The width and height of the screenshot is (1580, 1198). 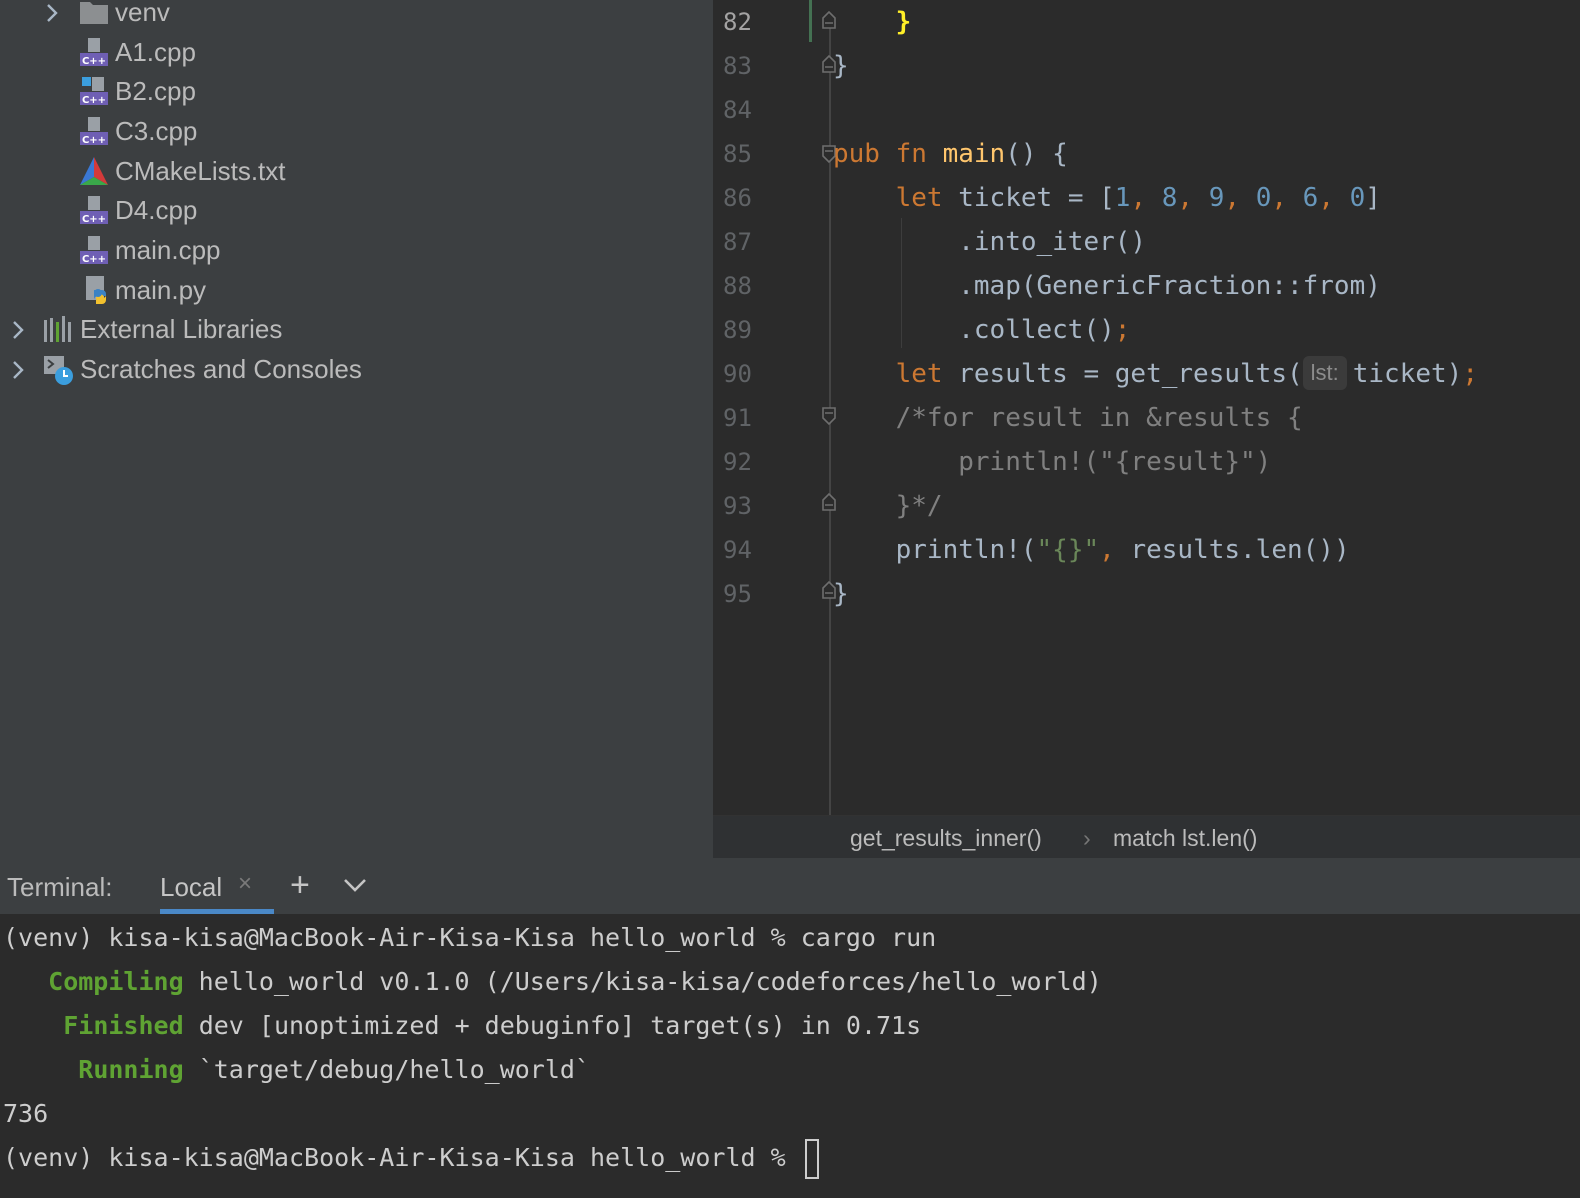 I want to click on breadcrumb-item: match lst.len(), so click(x=1185, y=838).